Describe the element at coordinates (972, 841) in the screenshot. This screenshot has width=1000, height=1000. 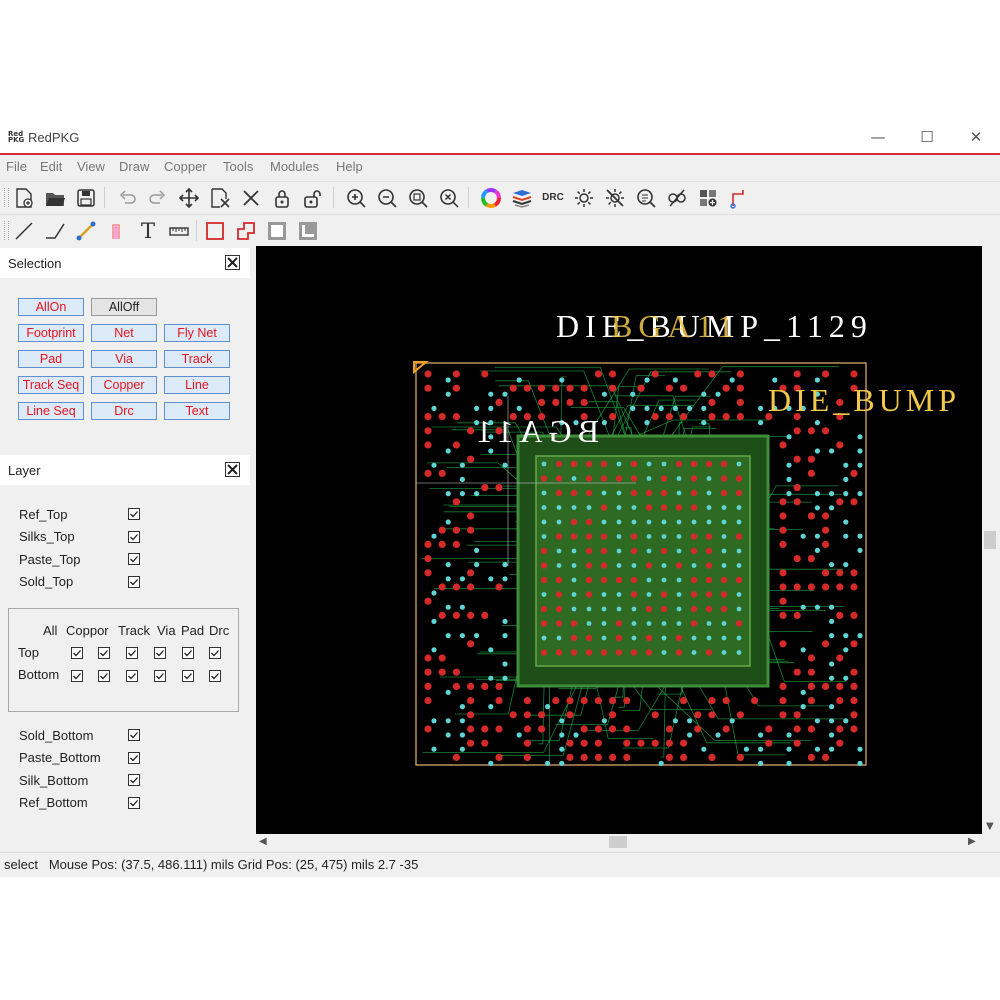
I see `scroll-right-arrow: ▶` at that location.